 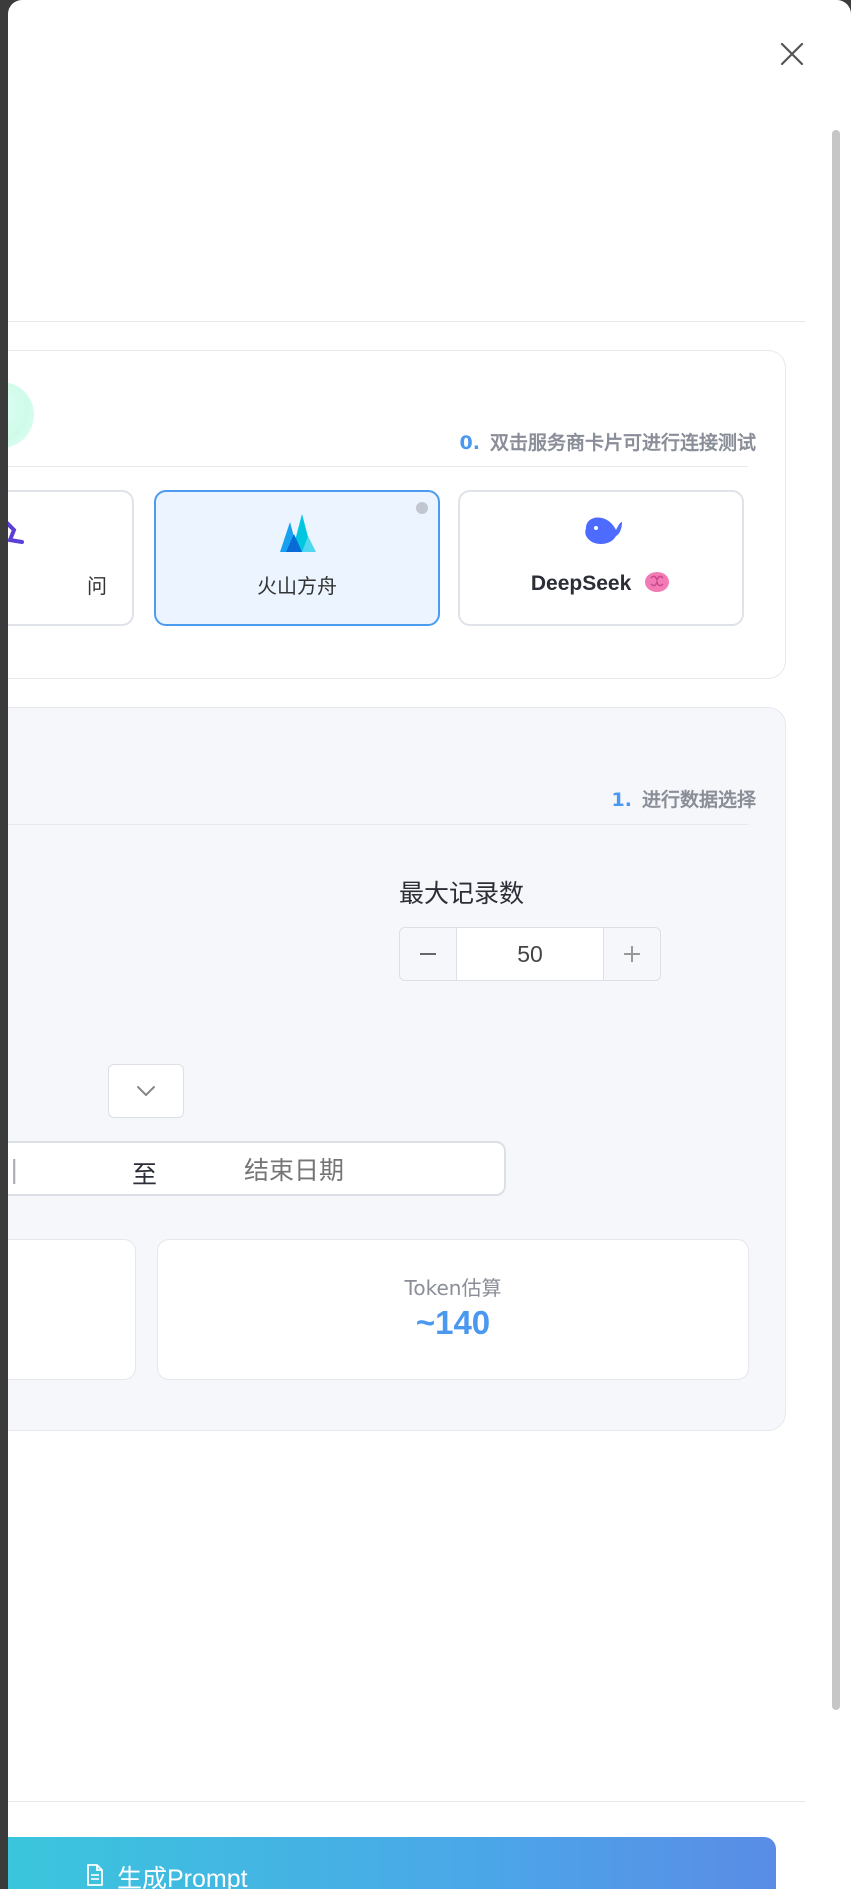 I want to click on brain-icon, so click(x=657, y=582).